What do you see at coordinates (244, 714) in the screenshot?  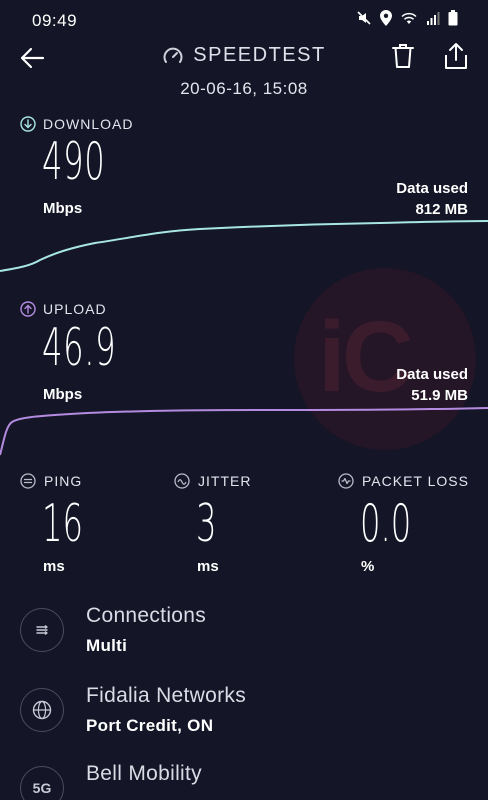 I see `provider-row: Fidalia Networks Port Credit, ON` at bounding box center [244, 714].